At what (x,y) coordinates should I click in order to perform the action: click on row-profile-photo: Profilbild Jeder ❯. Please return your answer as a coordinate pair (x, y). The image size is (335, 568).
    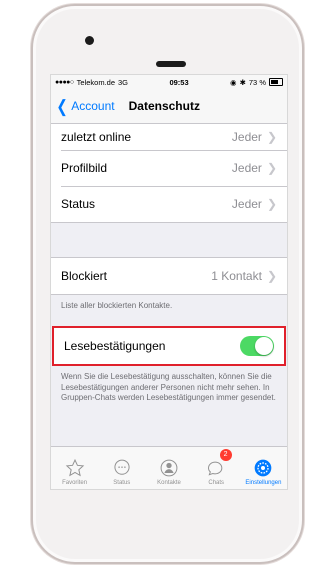
    Looking at the image, I should click on (169, 168).